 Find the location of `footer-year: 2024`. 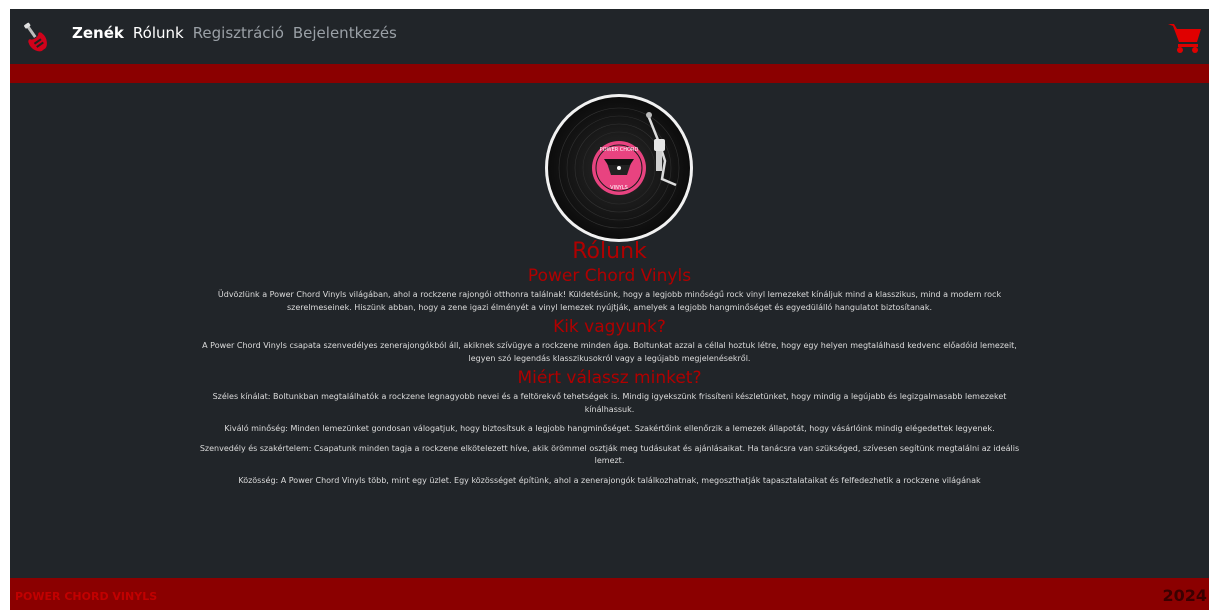

footer-year: 2024 is located at coordinates (1184, 595).